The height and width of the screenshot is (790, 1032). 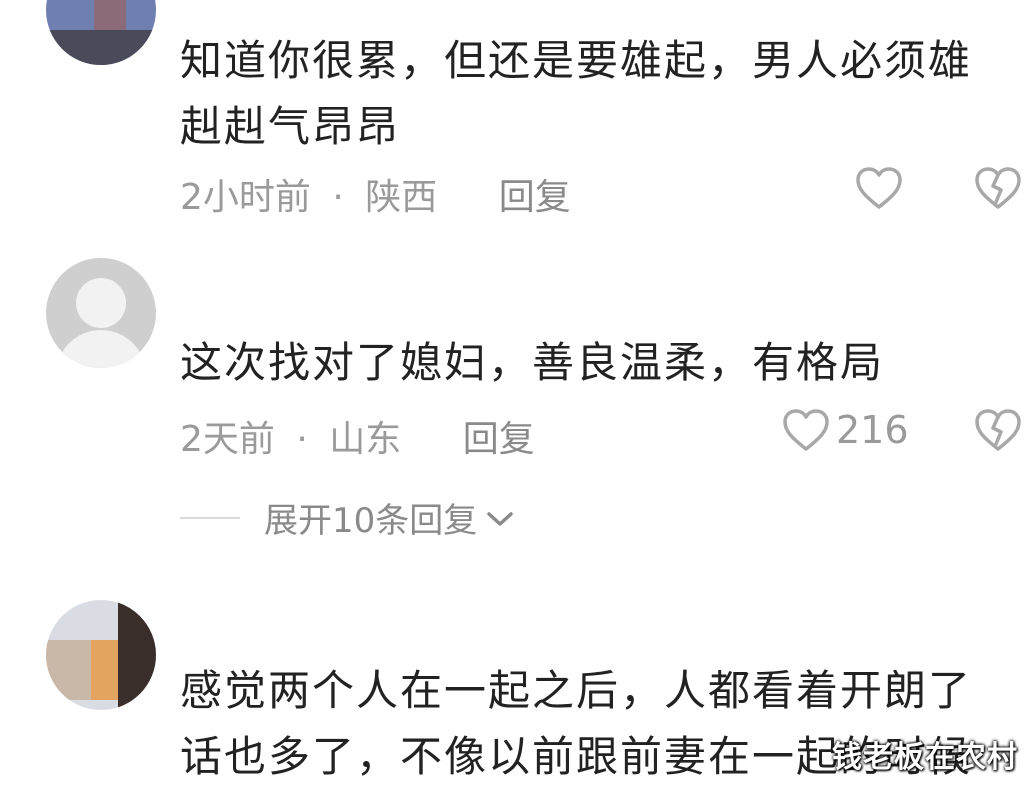 What do you see at coordinates (371, 521) in the screenshot?
I see `expand-replies-label: 展开10条回复` at bounding box center [371, 521].